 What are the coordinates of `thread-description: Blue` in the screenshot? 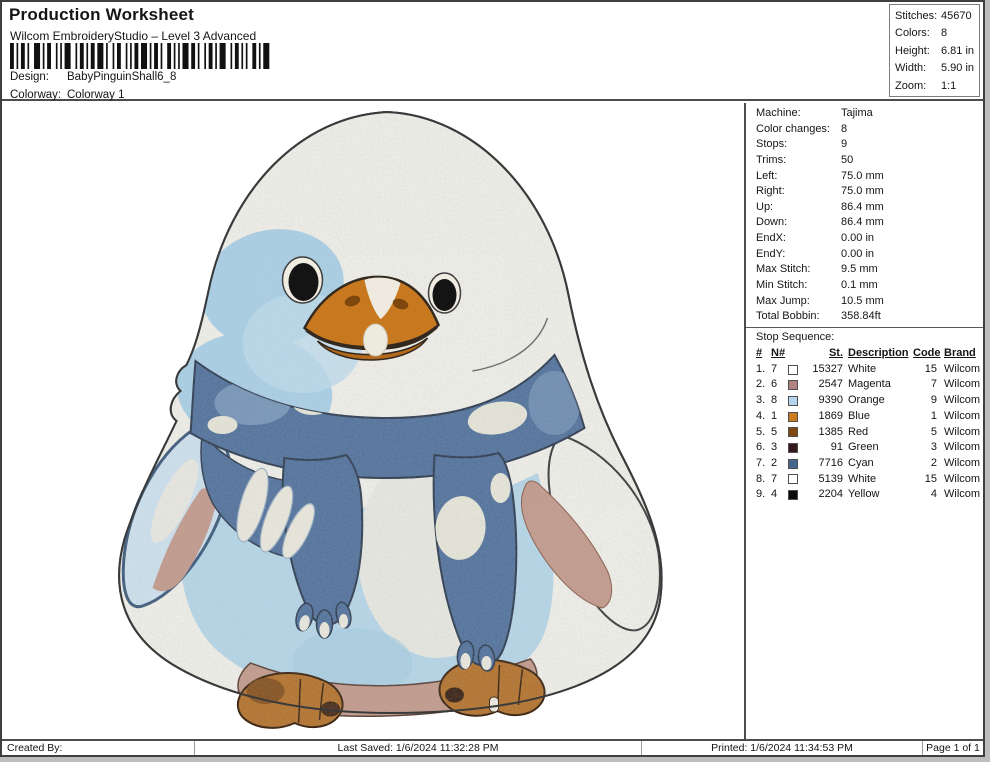 It's located at (859, 415).